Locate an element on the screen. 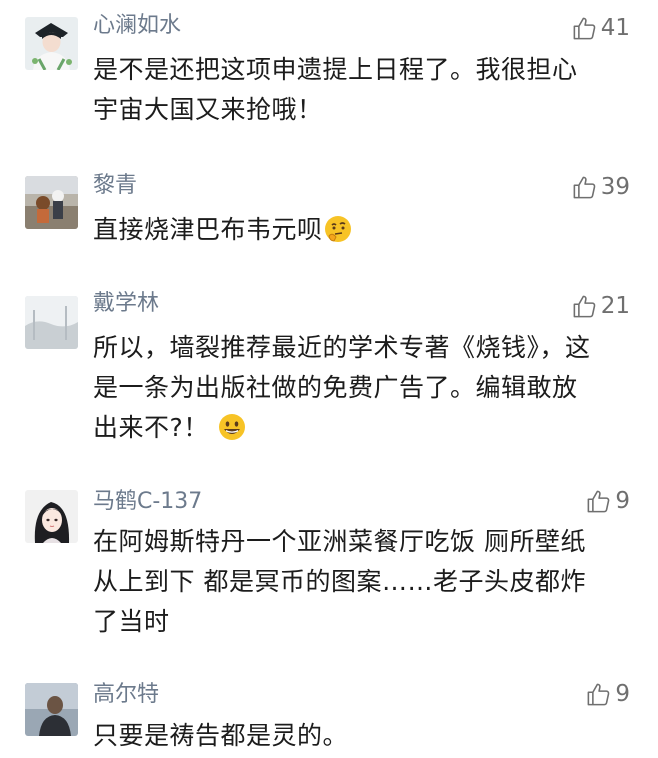 This screenshot has width=658, height=758. anime-girl-avatar is located at coordinates (51, 516).